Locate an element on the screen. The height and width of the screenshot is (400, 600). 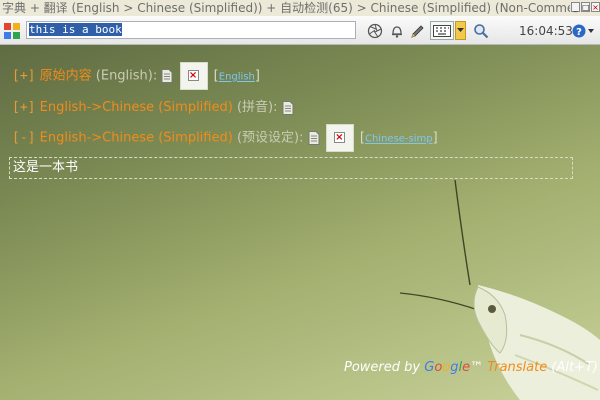
help-button: ? is located at coordinates (584, 31).